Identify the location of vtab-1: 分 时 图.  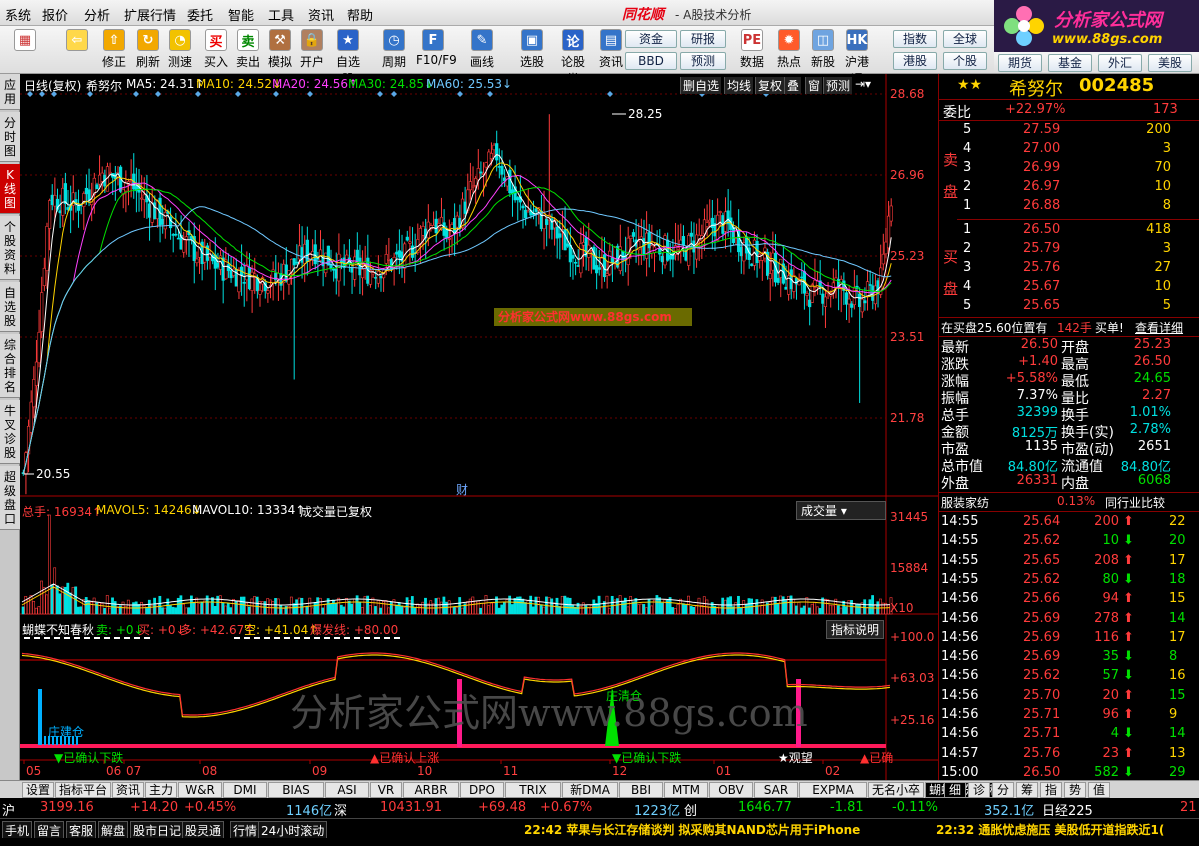
(10, 137).